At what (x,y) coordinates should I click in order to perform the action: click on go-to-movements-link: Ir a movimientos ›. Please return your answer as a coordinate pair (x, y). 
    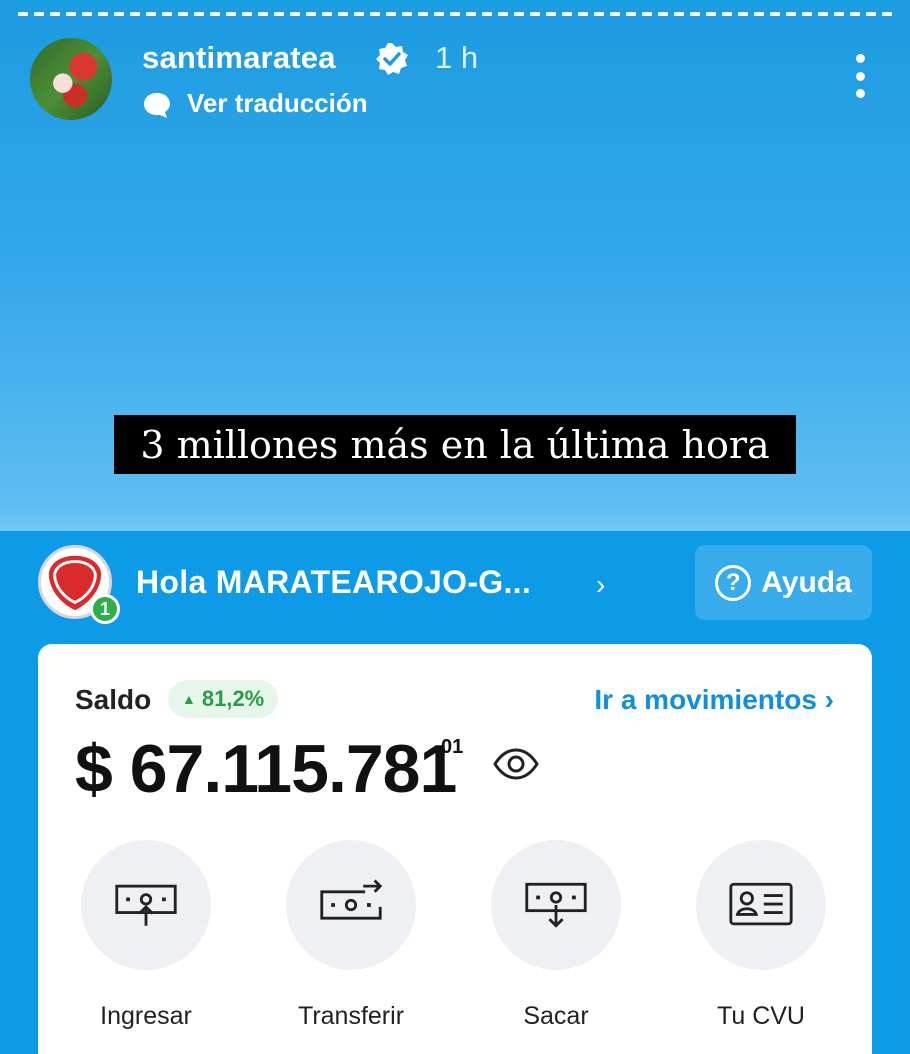
    Looking at the image, I should click on (714, 700).